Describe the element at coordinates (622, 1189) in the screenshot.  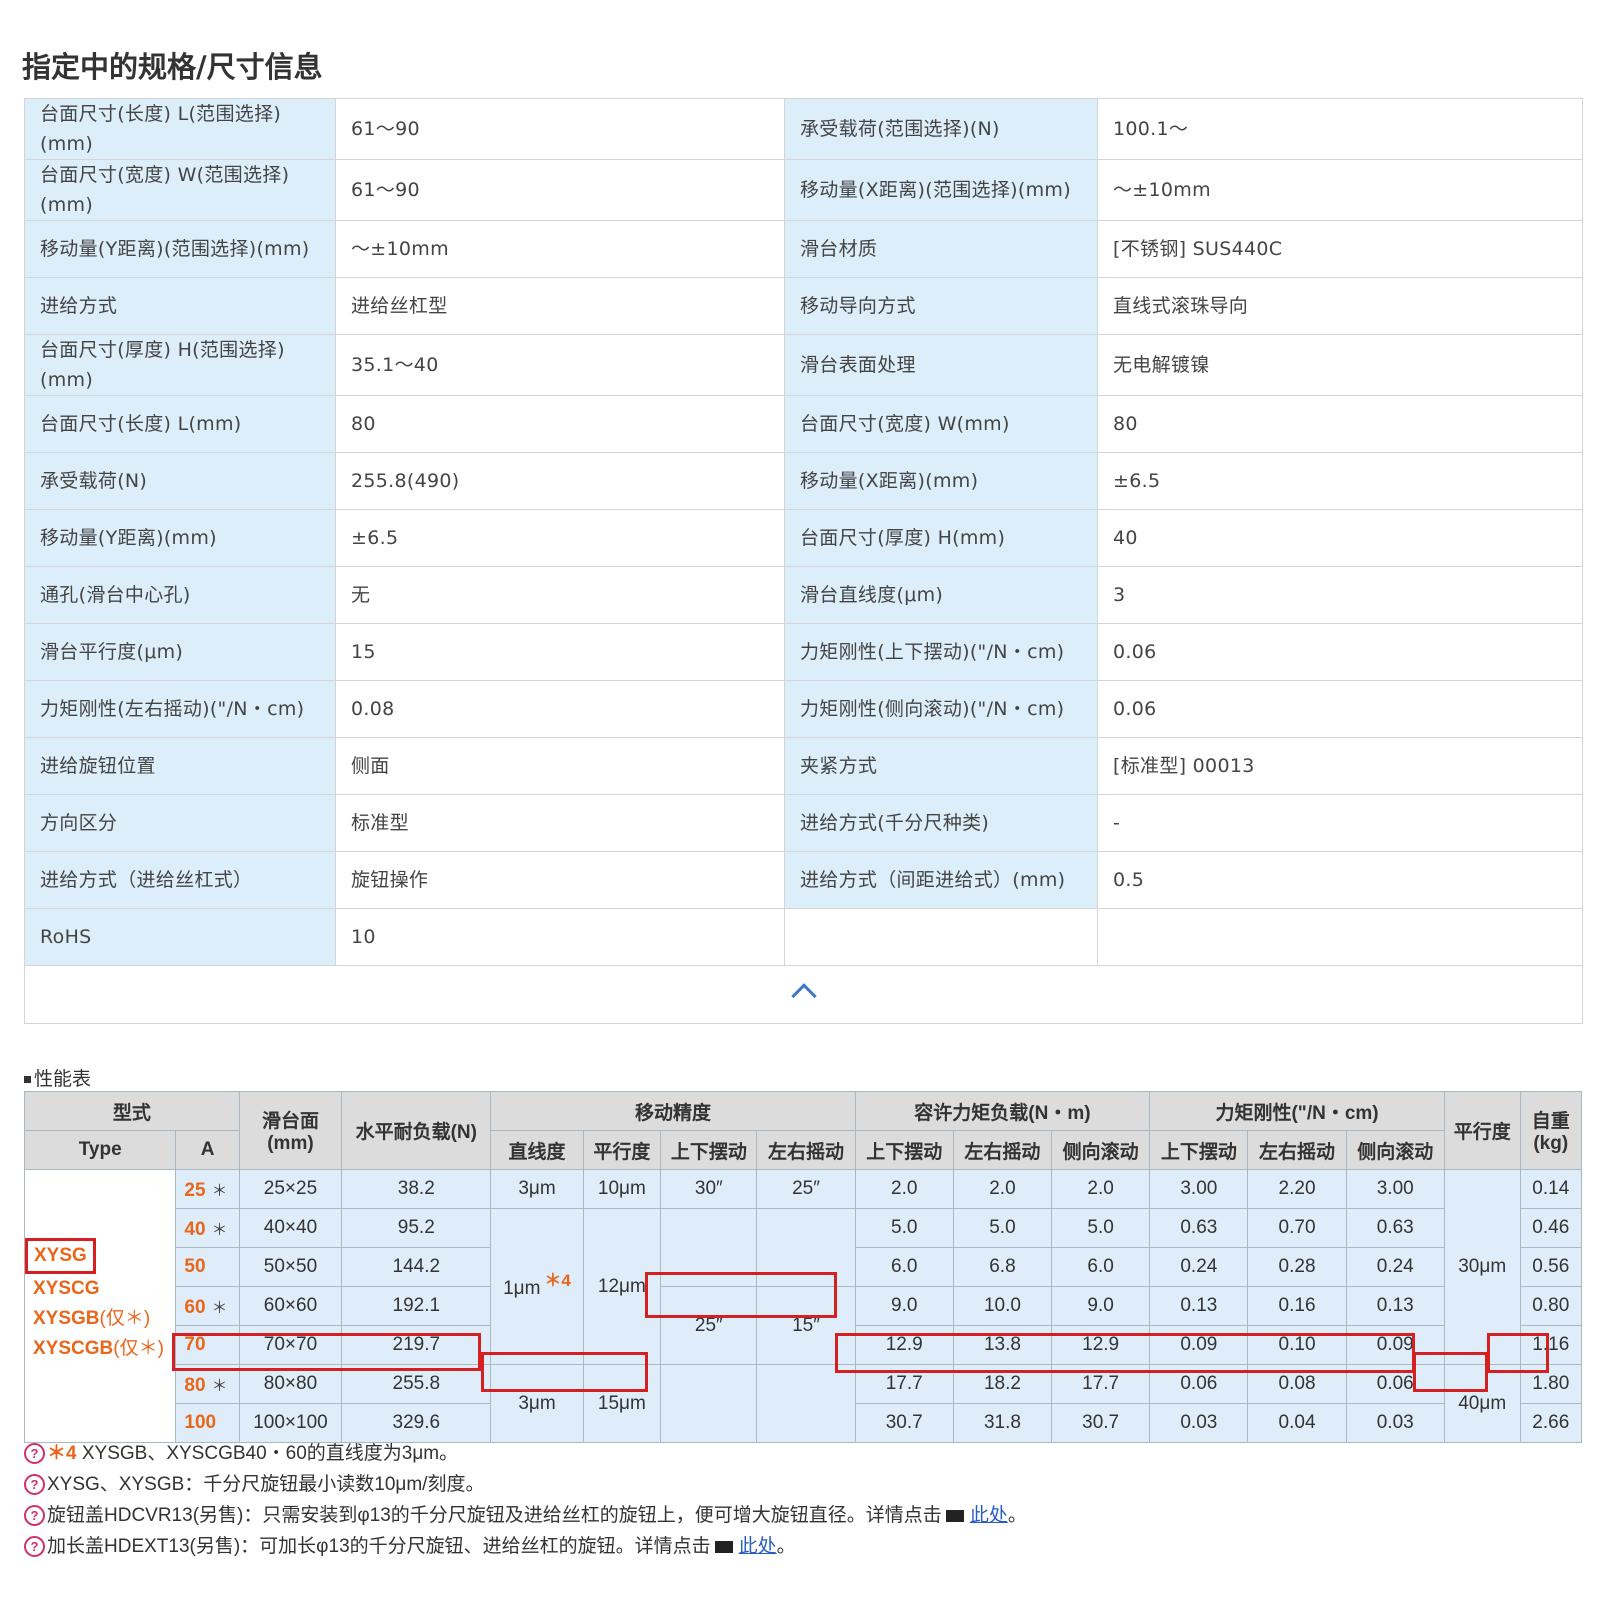
I see `parallelism: 10μm` at that location.